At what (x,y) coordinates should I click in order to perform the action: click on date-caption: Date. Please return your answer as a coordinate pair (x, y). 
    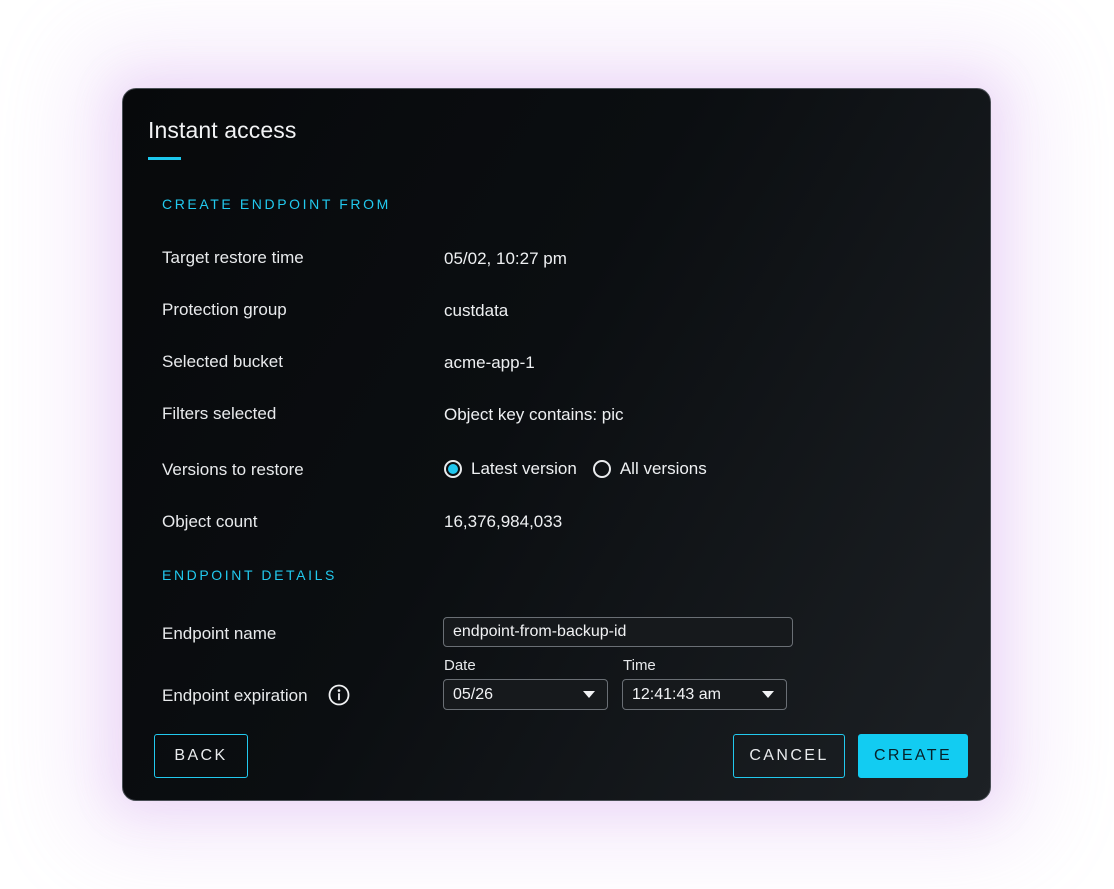
    Looking at the image, I should click on (460, 665).